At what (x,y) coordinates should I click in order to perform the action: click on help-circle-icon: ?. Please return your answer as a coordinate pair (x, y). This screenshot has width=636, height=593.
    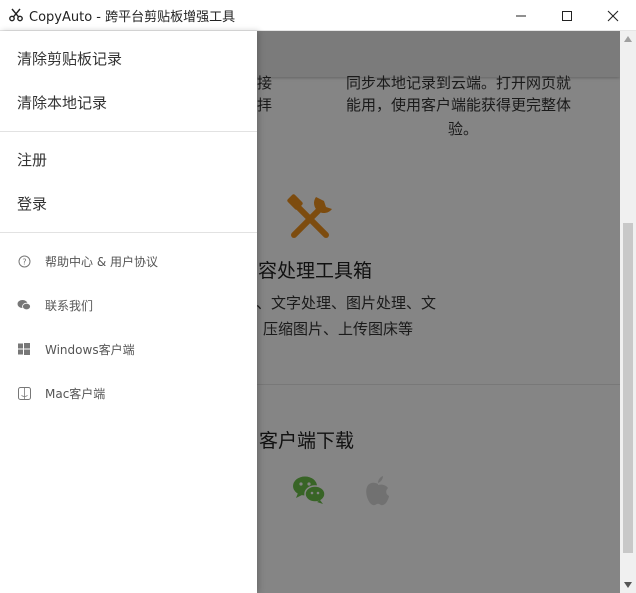
    Looking at the image, I should click on (24, 261).